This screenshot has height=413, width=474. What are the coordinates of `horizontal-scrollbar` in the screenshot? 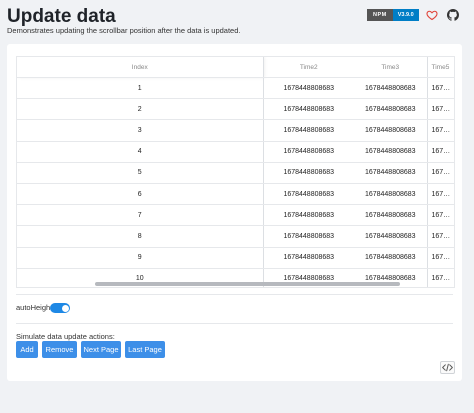 It's located at (235, 284).